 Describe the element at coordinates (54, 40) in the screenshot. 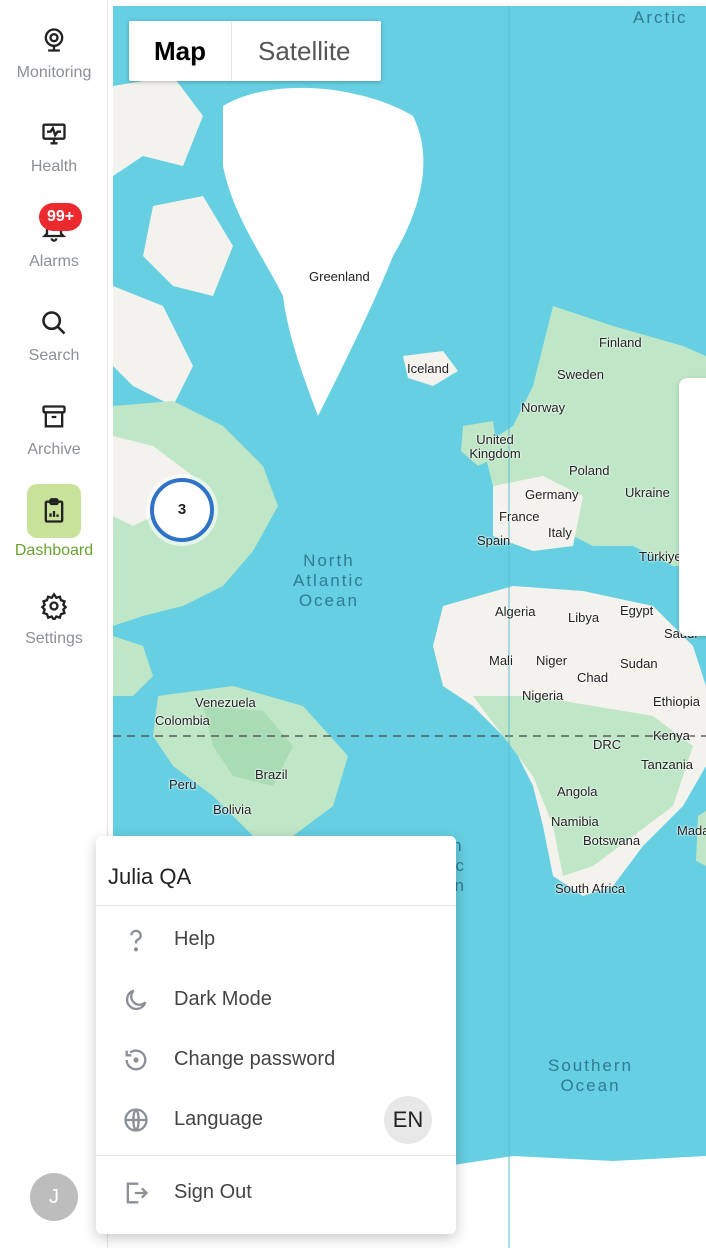

I see `webcam-icon` at that location.